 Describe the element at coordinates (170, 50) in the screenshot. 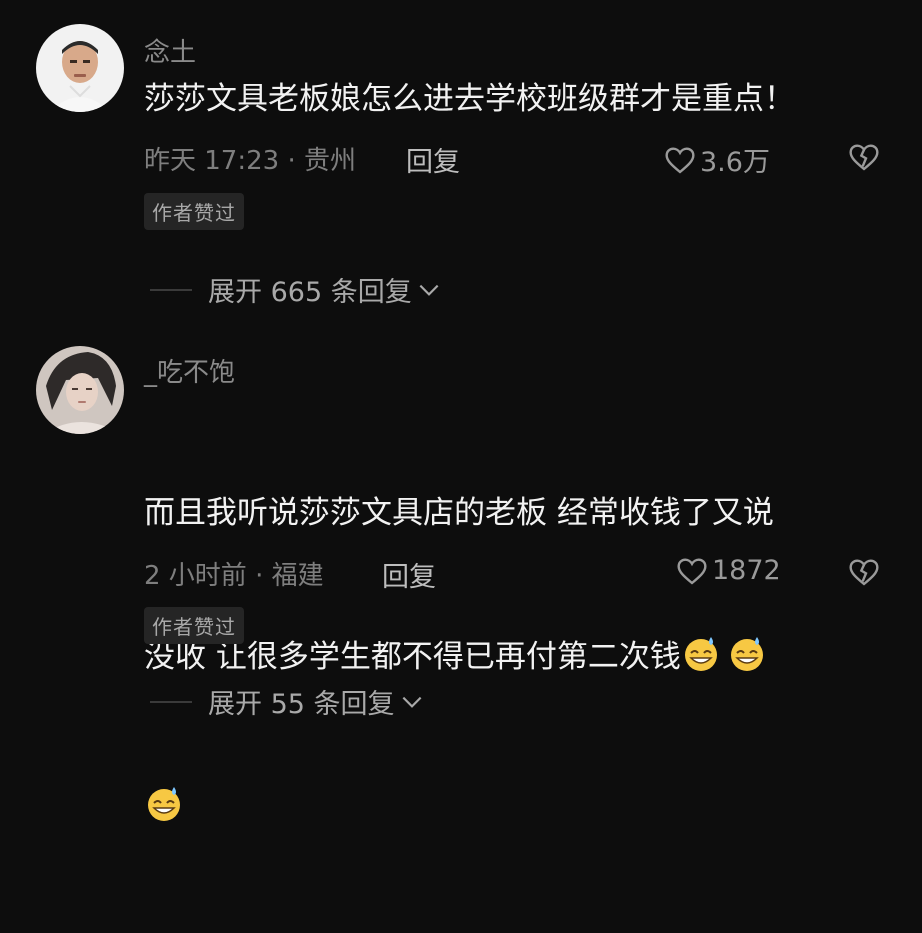

I see `comment-username: 念土` at that location.